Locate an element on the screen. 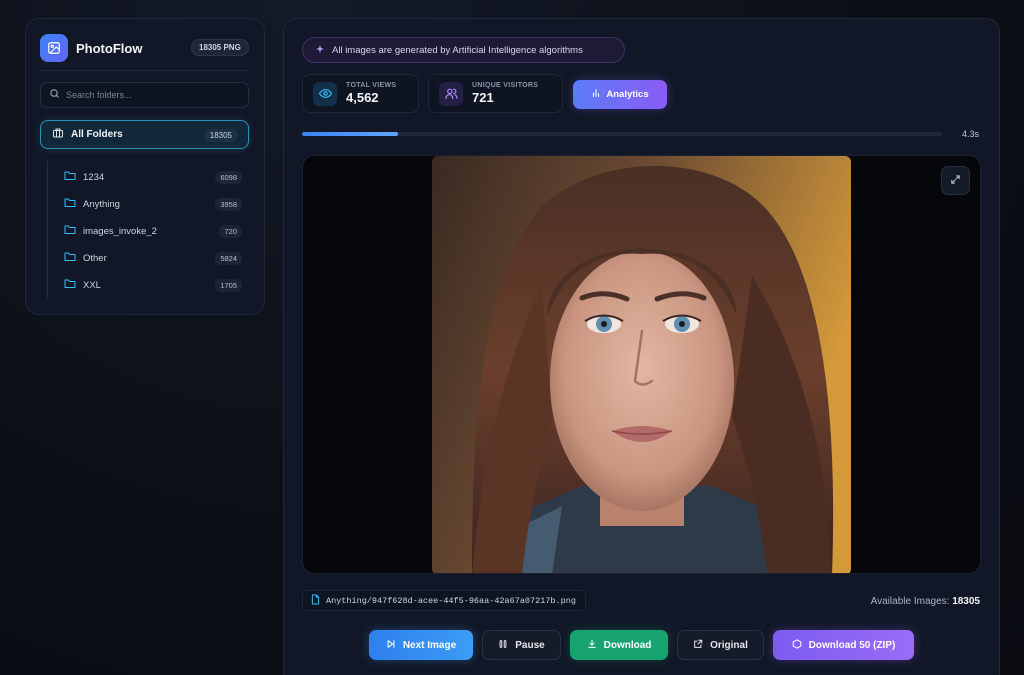  download-zip-button: Download 50 (ZIP) is located at coordinates (843, 645).